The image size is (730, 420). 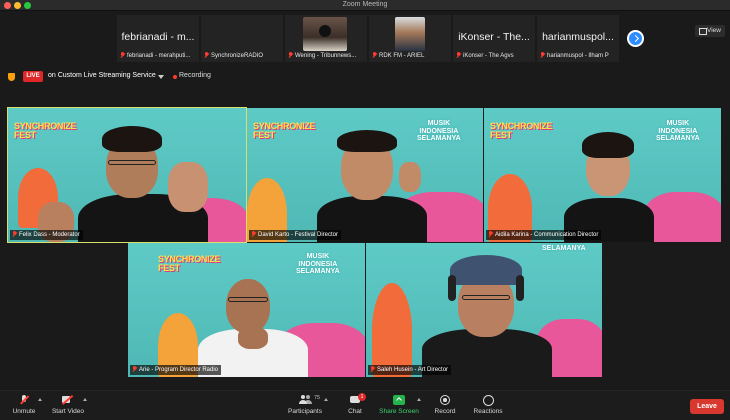 I want to click on recording-status: Recording, so click(x=195, y=75).